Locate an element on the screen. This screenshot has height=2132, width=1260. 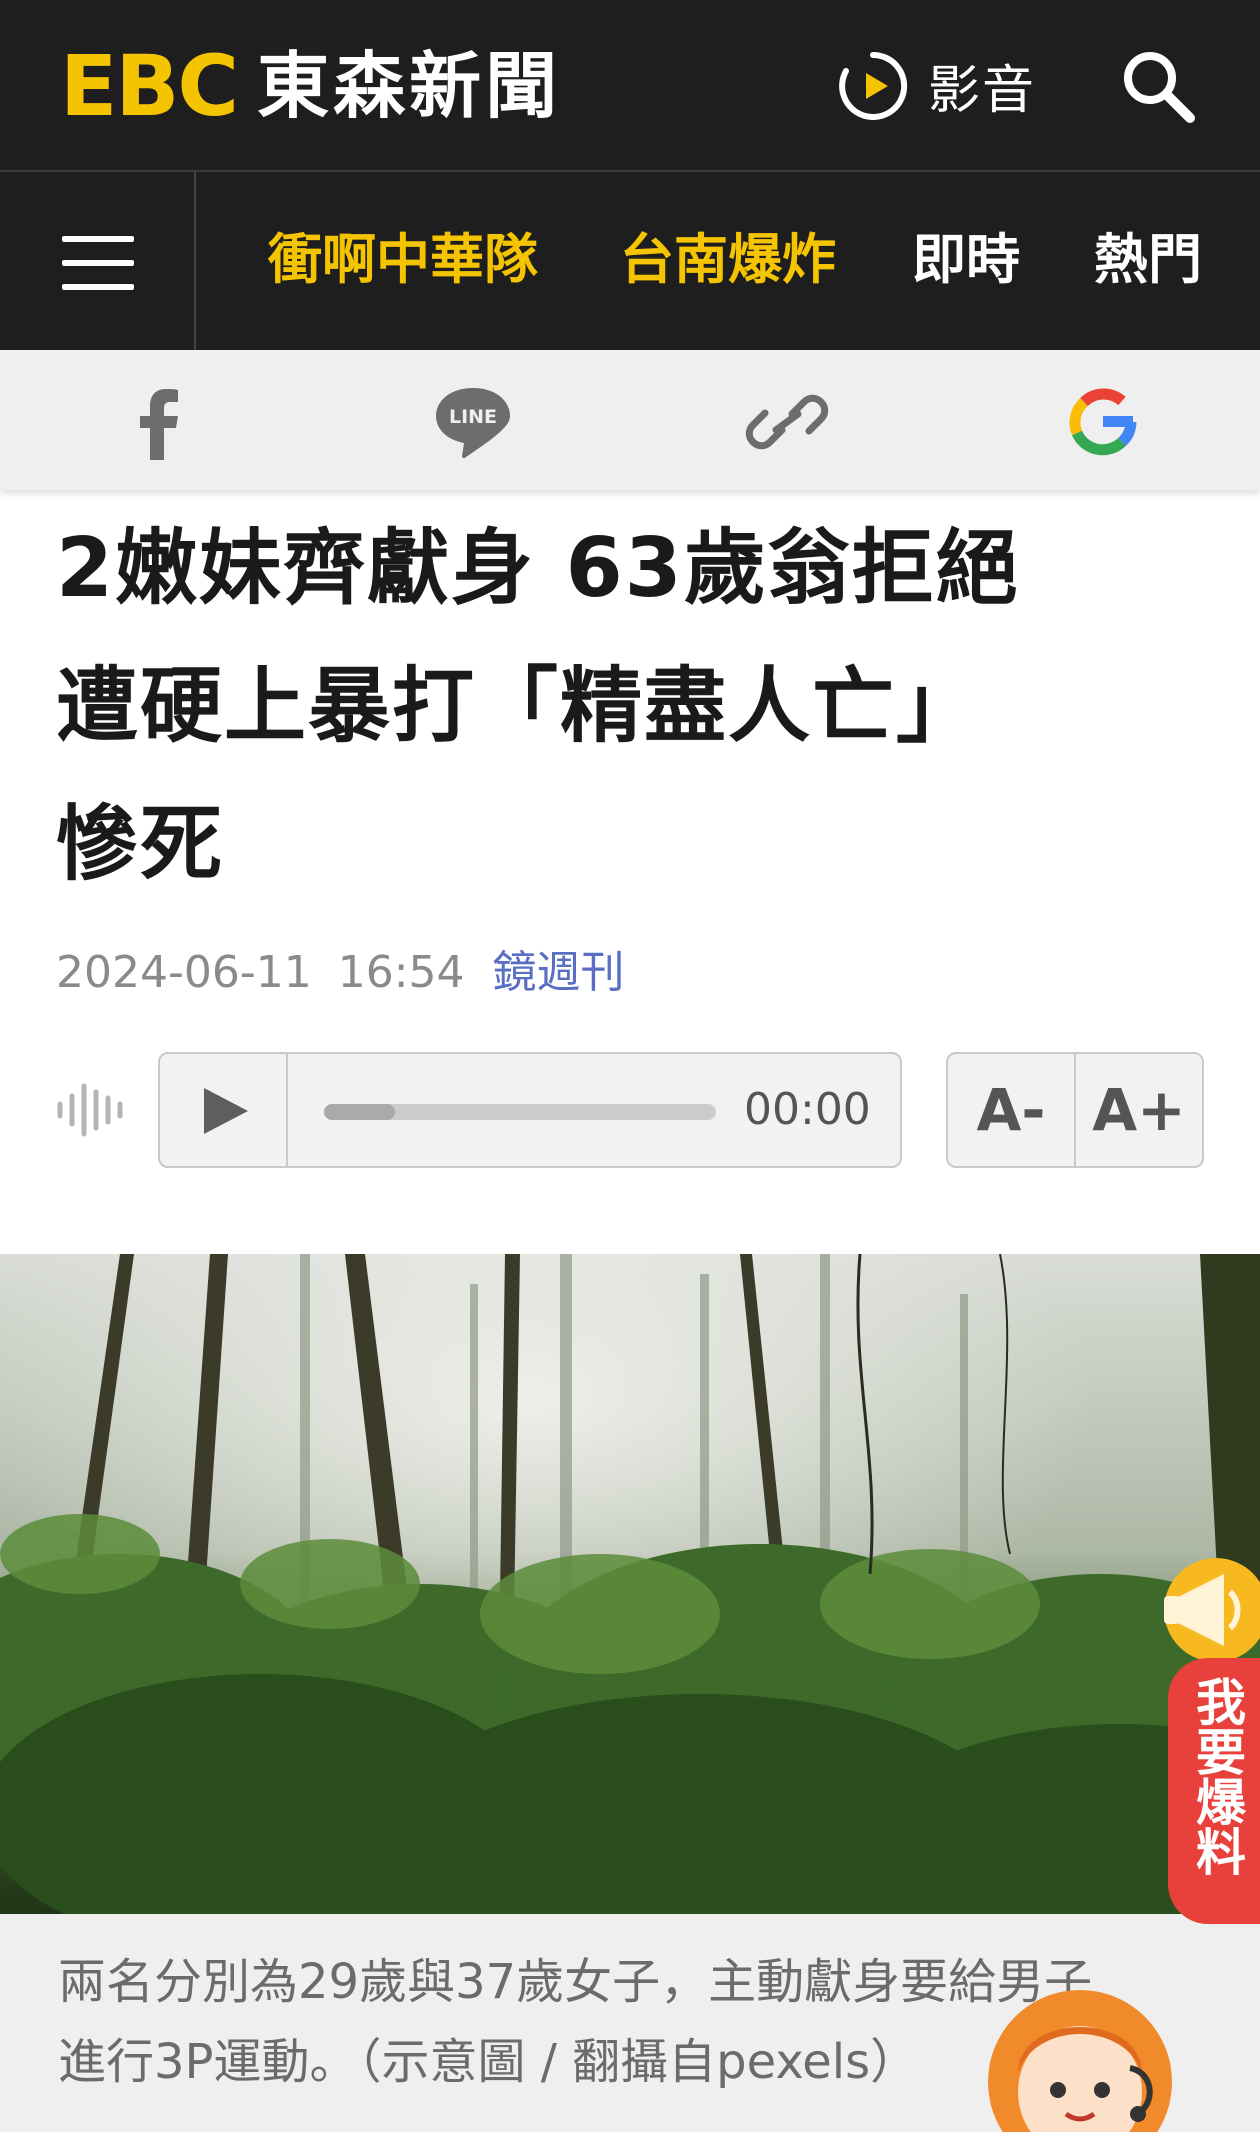
megaphone-icon is located at coordinates (1203, 1608).